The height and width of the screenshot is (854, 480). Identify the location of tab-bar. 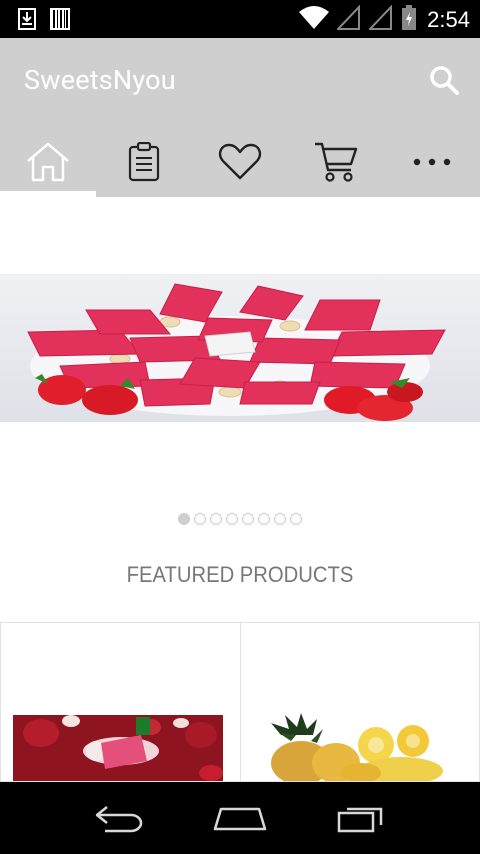
(240, 161).